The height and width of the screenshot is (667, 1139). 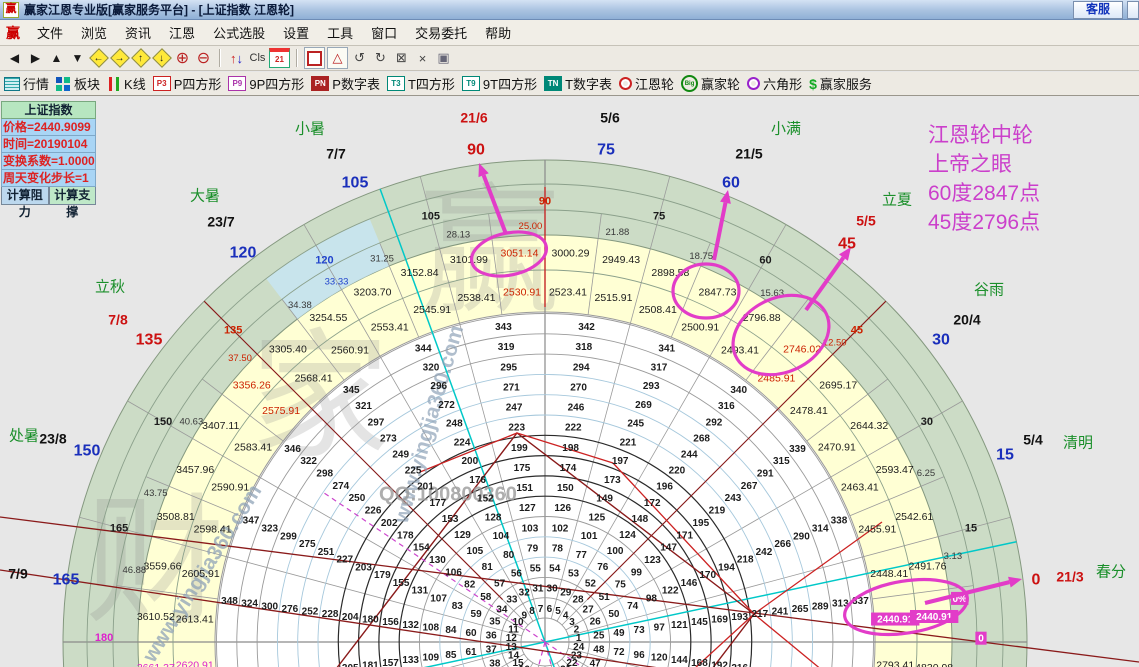 What do you see at coordinates (419, 591) in the screenshot?
I see `svg-text: 131` at bounding box center [419, 591].